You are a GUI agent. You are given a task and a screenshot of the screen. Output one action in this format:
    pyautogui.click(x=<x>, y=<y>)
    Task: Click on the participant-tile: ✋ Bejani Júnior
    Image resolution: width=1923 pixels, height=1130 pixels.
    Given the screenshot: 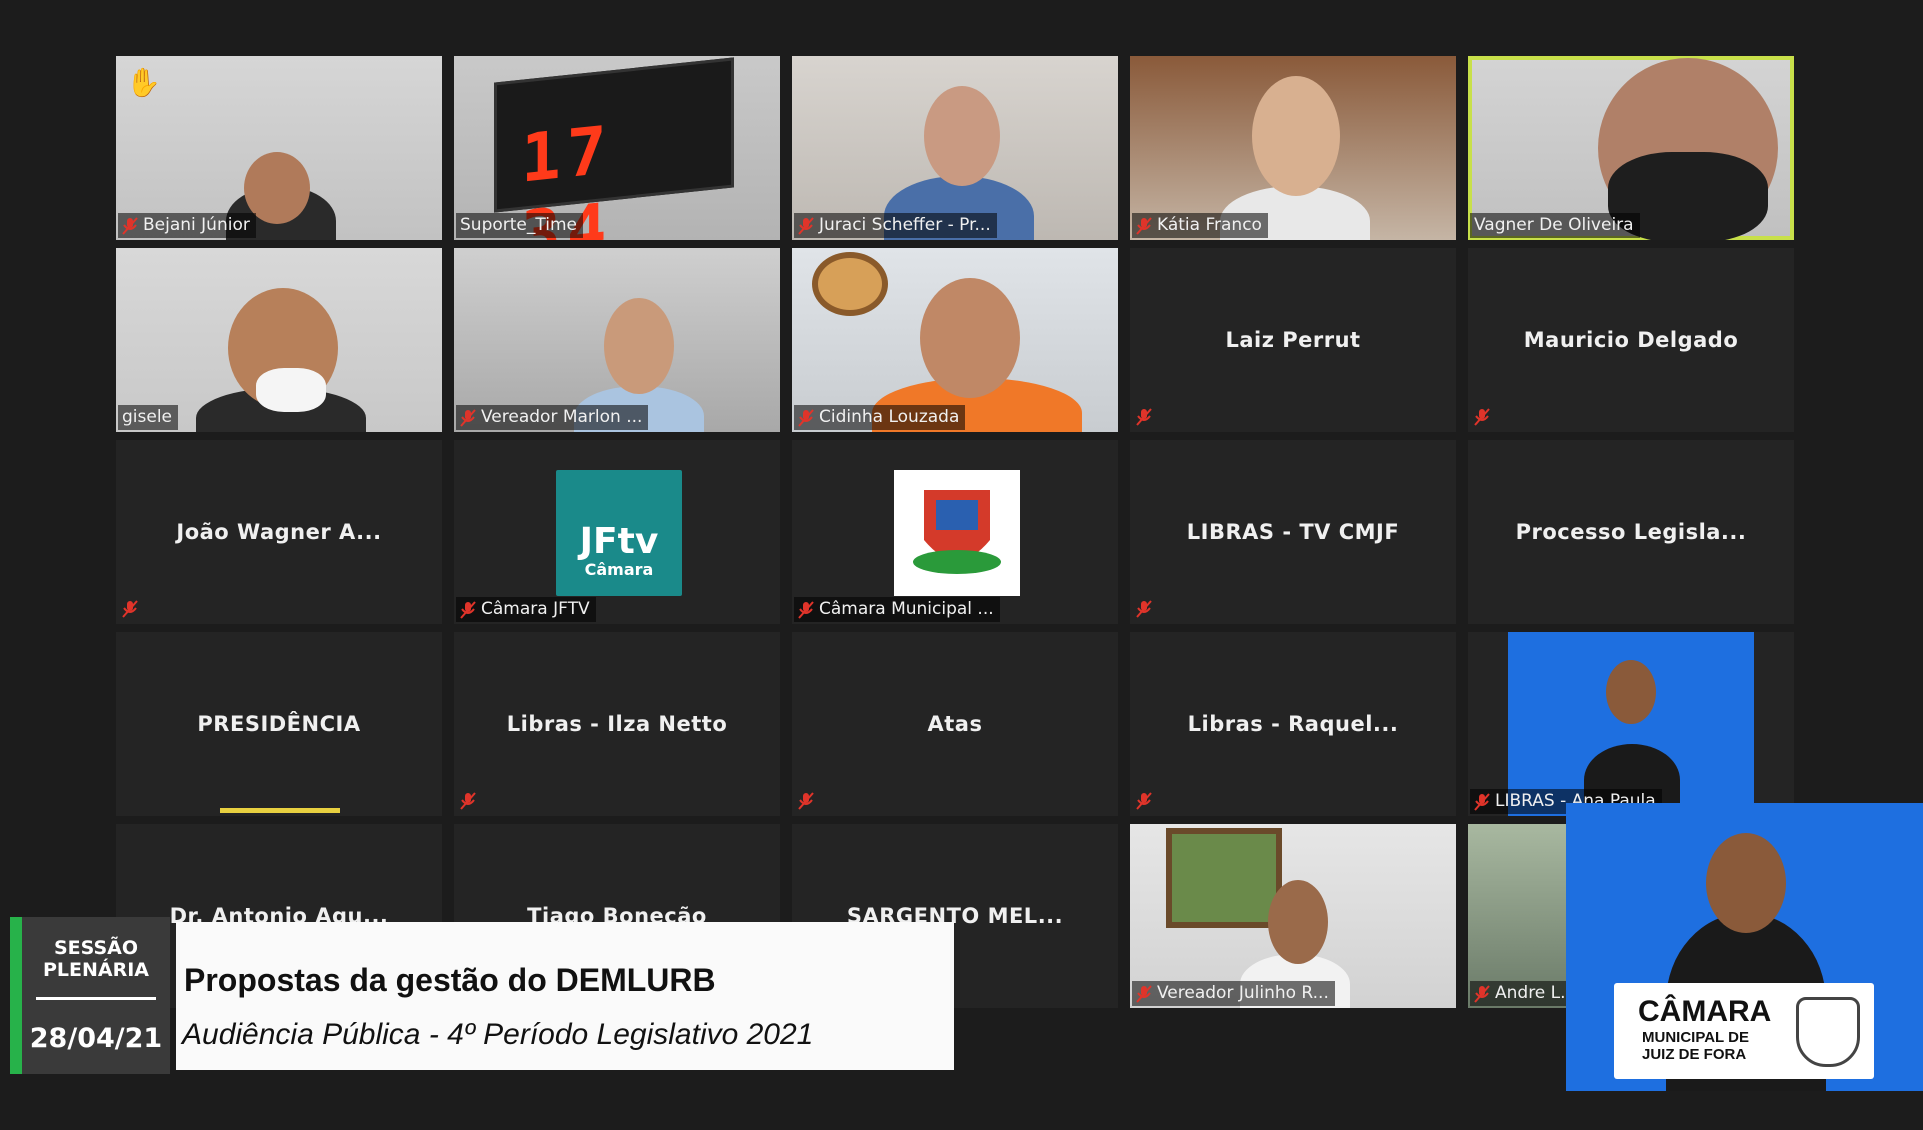 What is the action you would take?
    pyautogui.click(x=279, y=148)
    